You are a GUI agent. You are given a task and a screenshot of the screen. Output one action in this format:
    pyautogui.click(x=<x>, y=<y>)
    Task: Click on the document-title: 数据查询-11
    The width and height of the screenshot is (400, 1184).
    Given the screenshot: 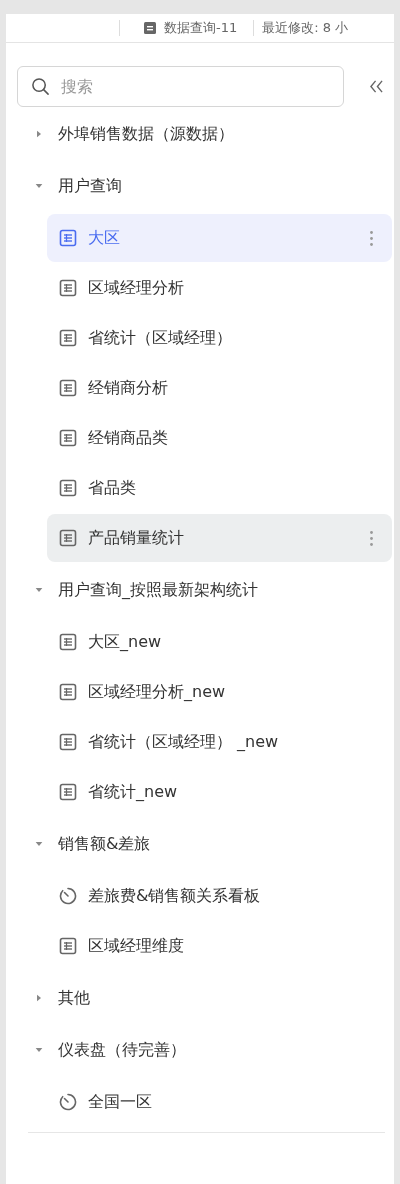 What is the action you would take?
    pyautogui.click(x=201, y=28)
    